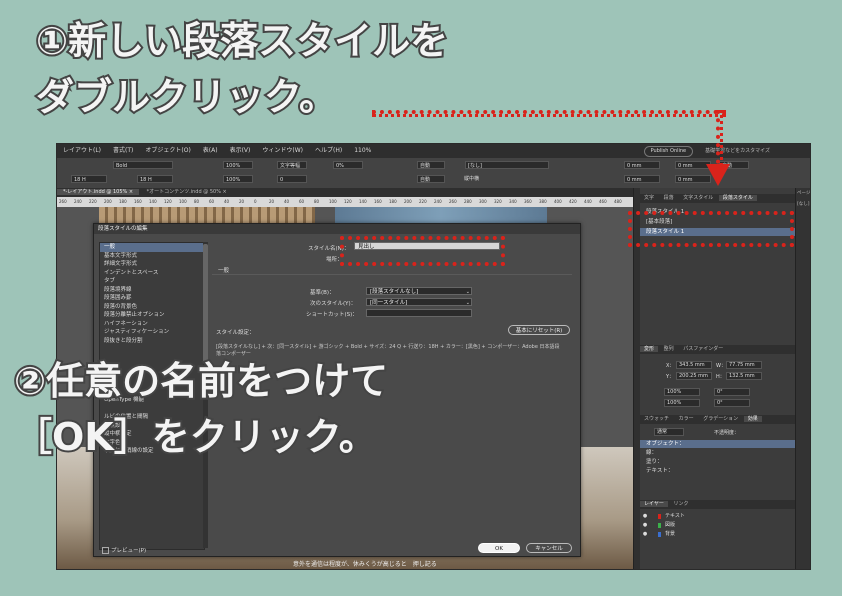 Image resolution: width=842 pixels, height=596 pixels. What do you see at coordinates (152, 273) in the screenshot?
I see `category-item: インデントとスペース` at bounding box center [152, 273].